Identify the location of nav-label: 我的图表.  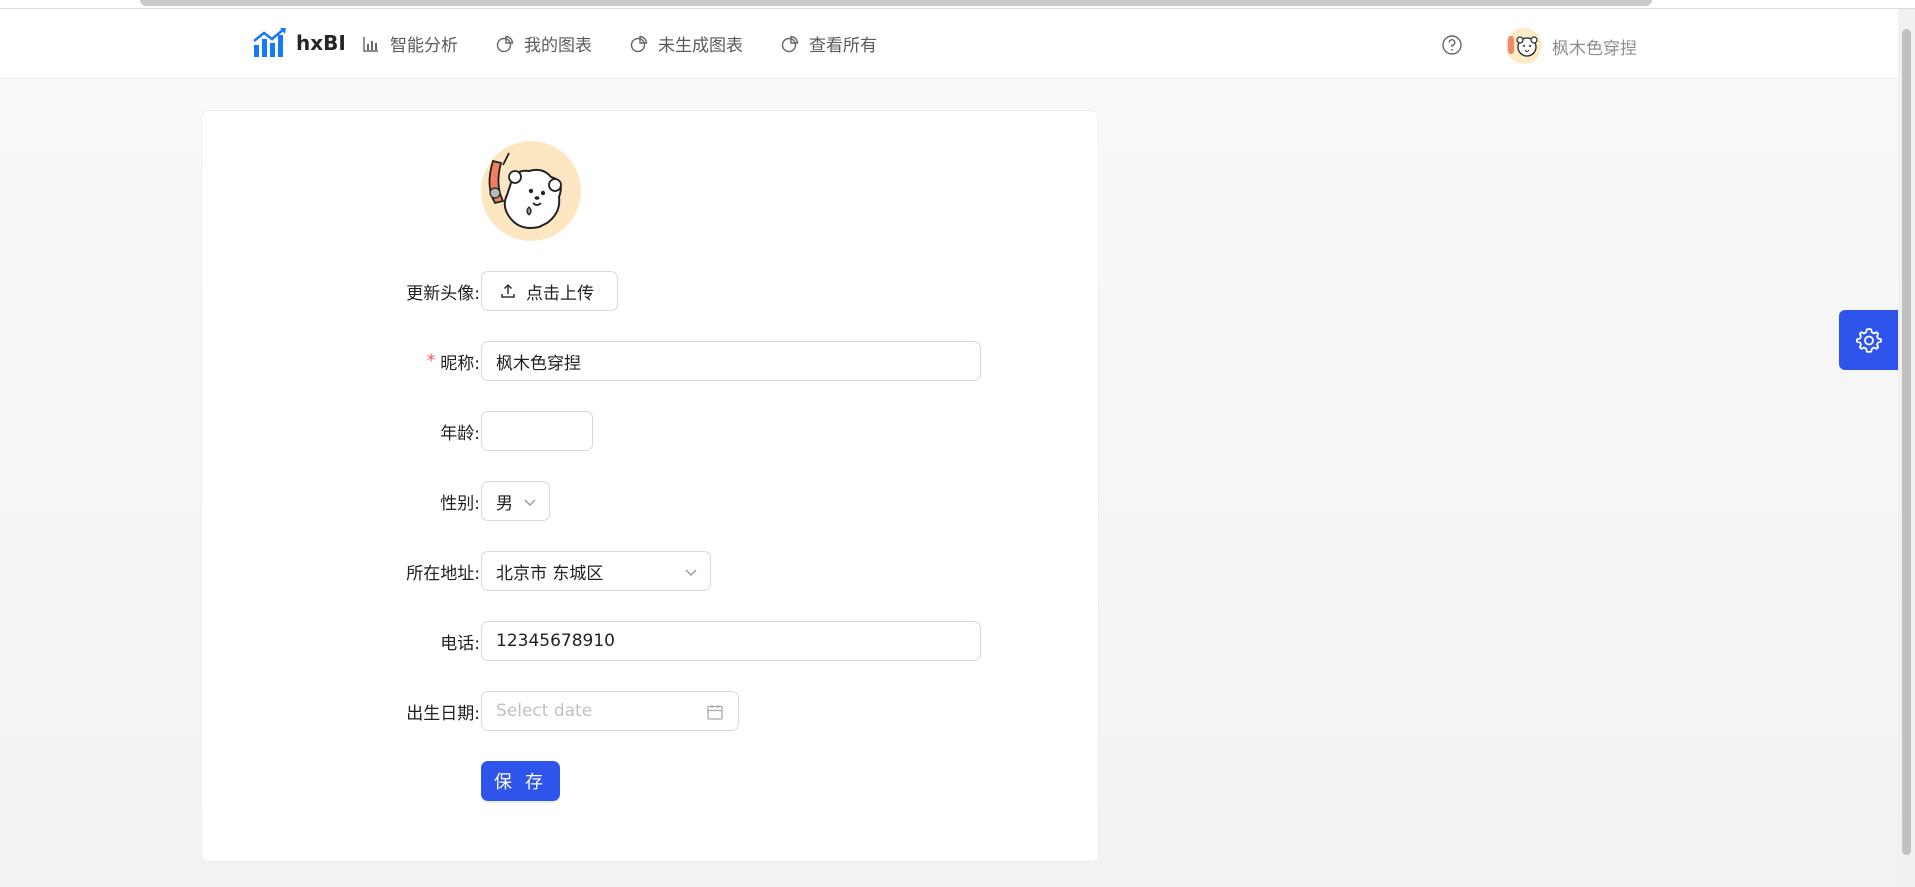
(558, 46).